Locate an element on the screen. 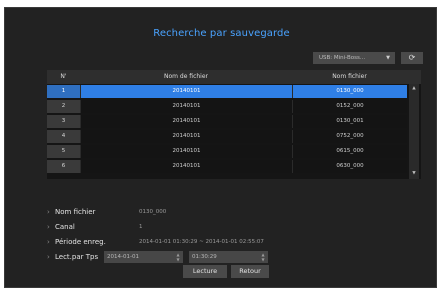  header-number: N' is located at coordinates (63, 76).